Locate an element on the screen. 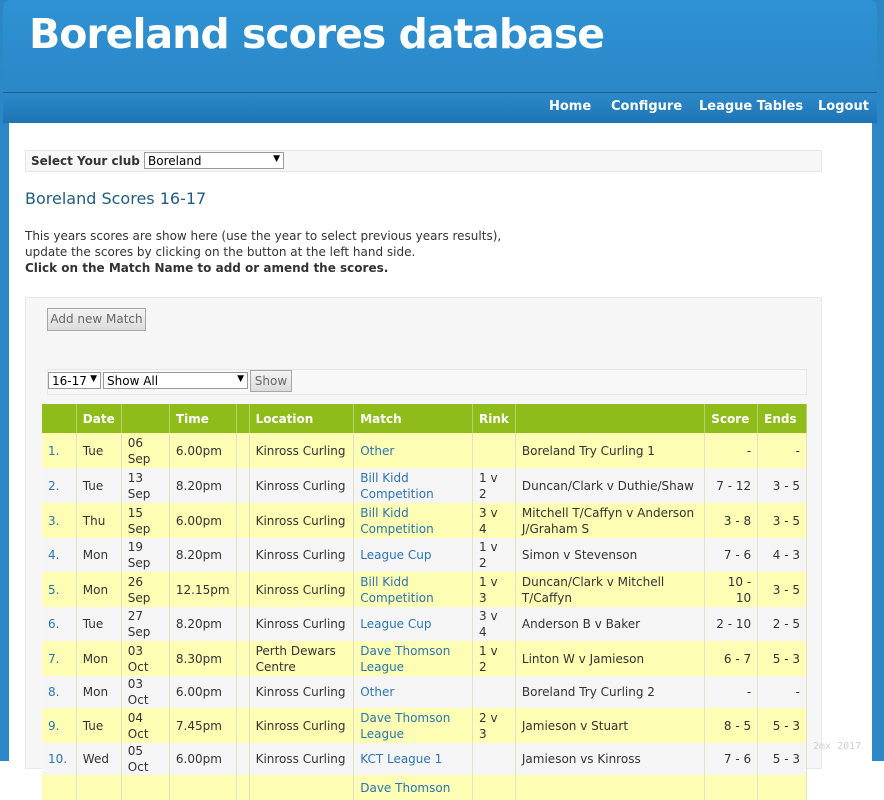 The width and height of the screenshot is (884, 800). table-row: Dave Thomson is located at coordinates (424, 787).